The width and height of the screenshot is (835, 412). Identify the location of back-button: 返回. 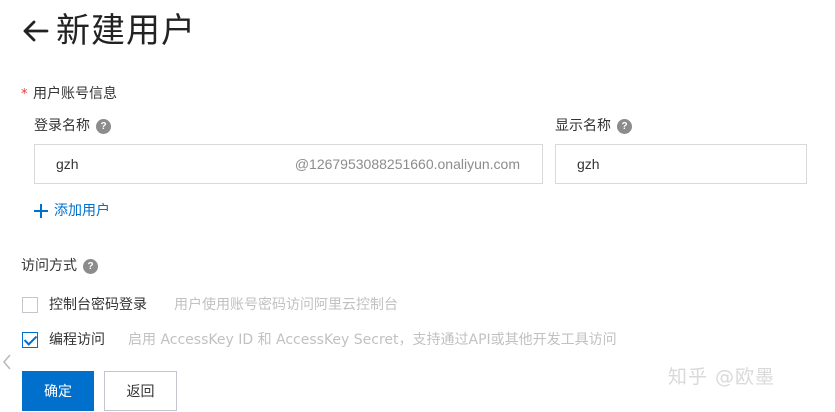
(140, 391).